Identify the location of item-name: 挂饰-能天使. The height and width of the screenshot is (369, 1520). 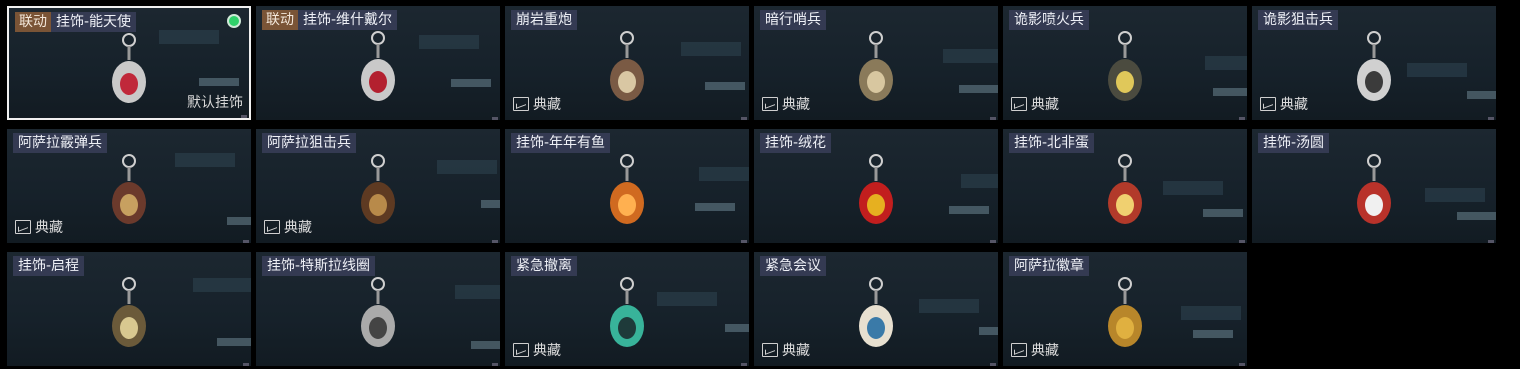
(94, 22).